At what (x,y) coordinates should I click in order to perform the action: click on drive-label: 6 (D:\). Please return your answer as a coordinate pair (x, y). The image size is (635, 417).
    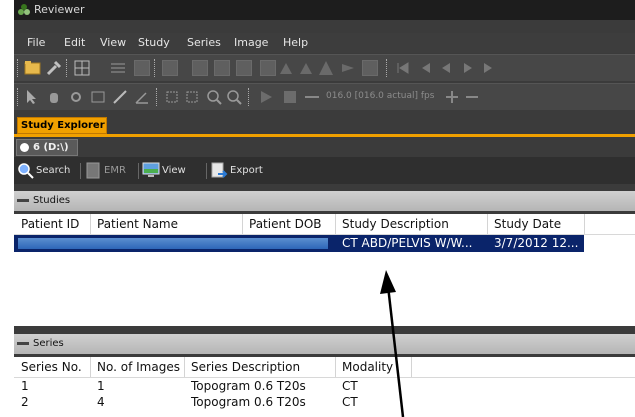
    Looking at the image, I should click on (51, 147).